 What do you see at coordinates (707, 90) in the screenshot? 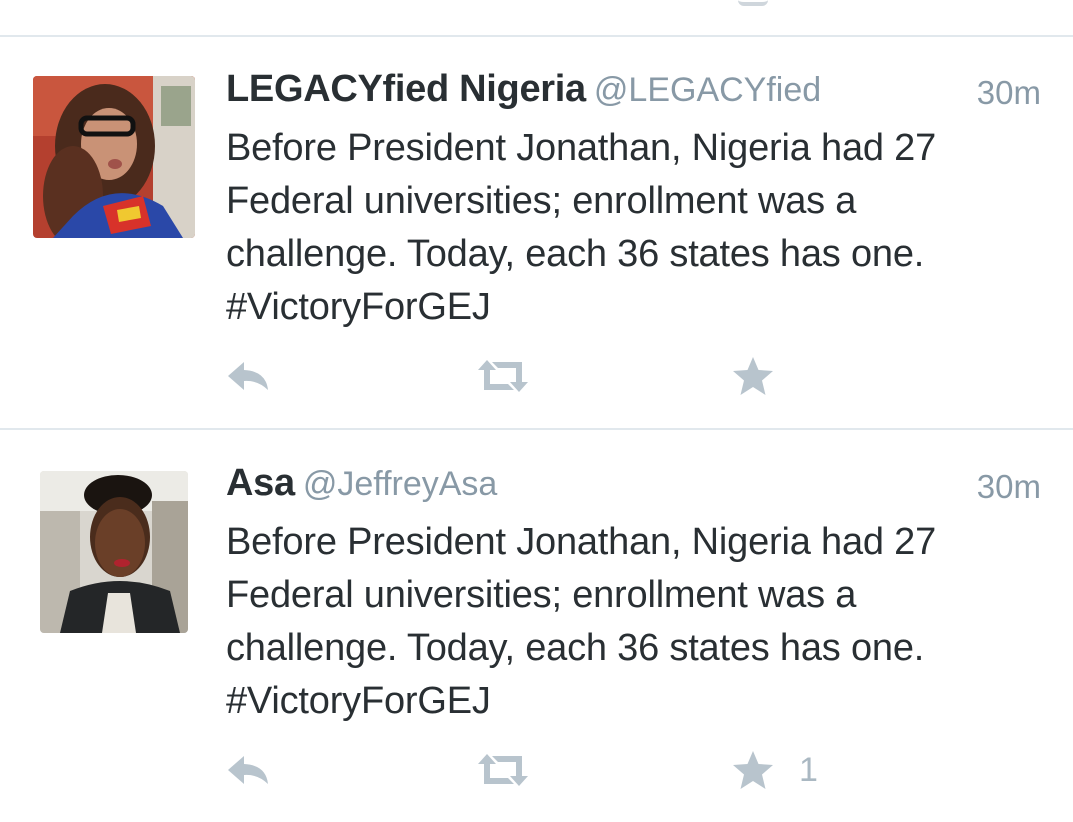
I see `user-handle: @LEGACYfied` at bounding box center [707, 90].